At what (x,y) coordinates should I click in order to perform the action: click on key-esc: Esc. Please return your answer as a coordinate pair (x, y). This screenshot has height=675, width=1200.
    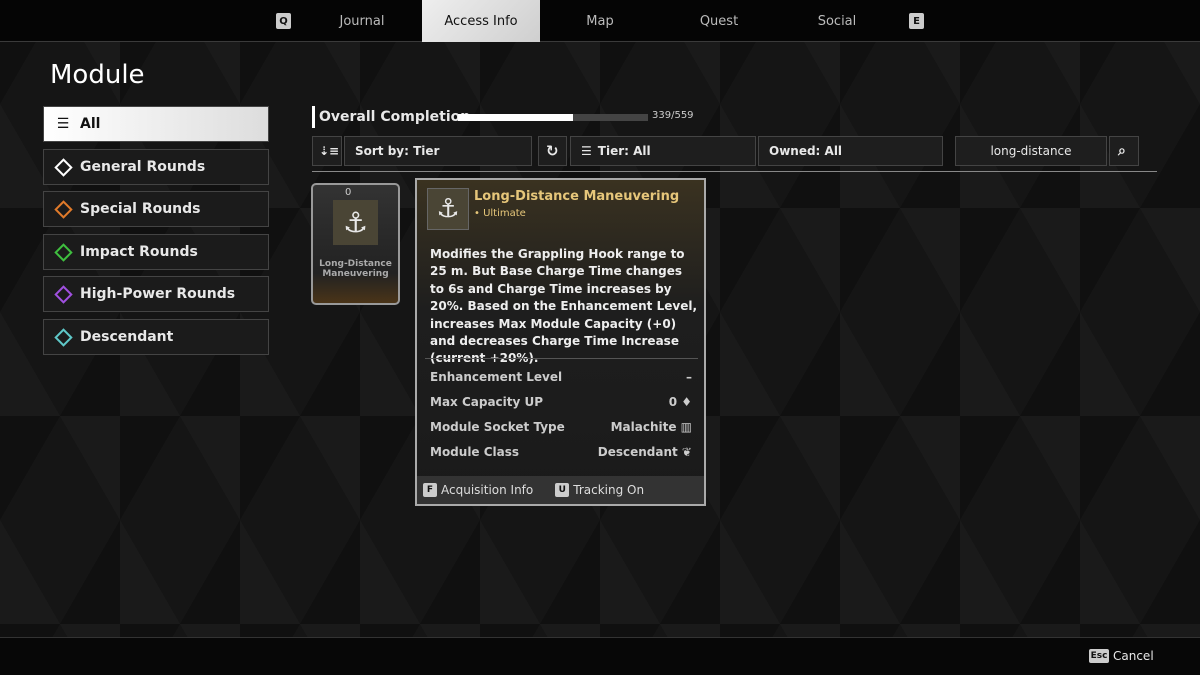
    Looking at the image, I should click on (1099, 656).